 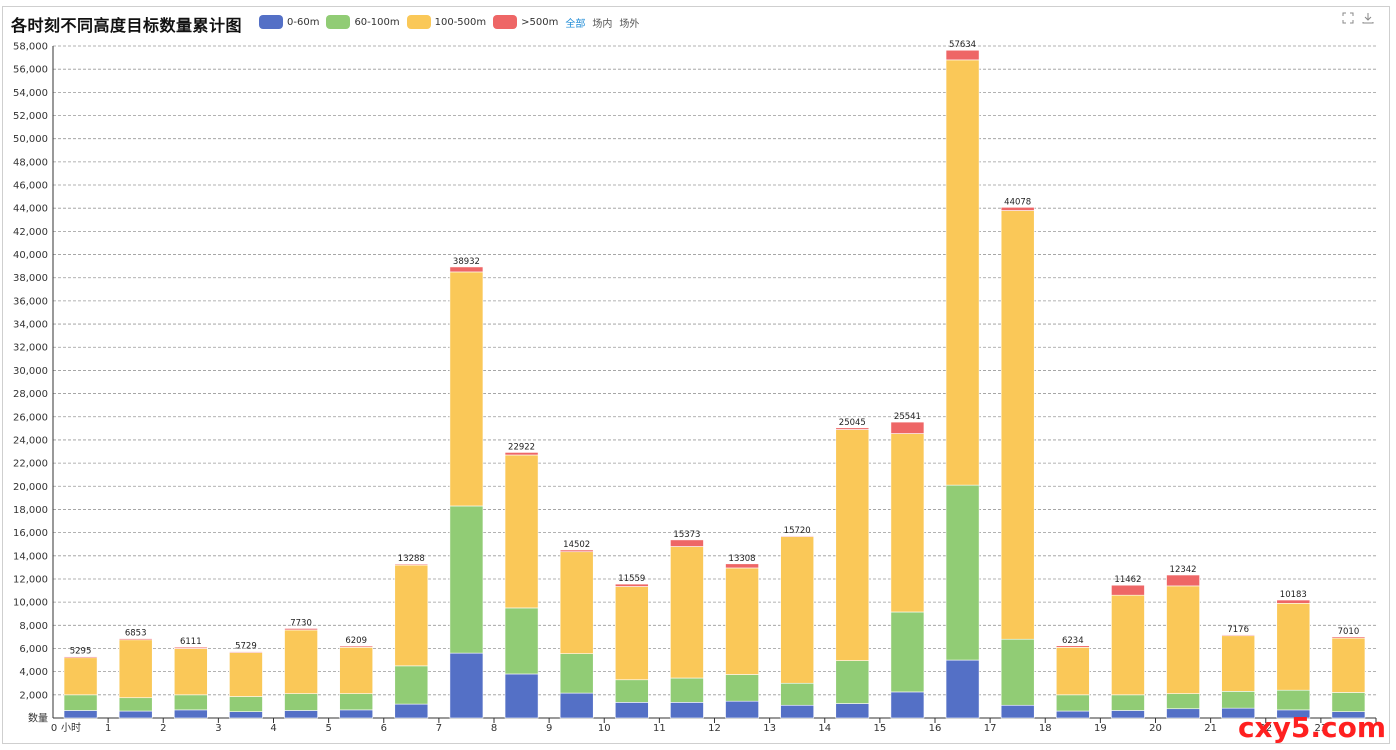 I want to click on bar-total-label: 57634, so click(x=962, y=45).